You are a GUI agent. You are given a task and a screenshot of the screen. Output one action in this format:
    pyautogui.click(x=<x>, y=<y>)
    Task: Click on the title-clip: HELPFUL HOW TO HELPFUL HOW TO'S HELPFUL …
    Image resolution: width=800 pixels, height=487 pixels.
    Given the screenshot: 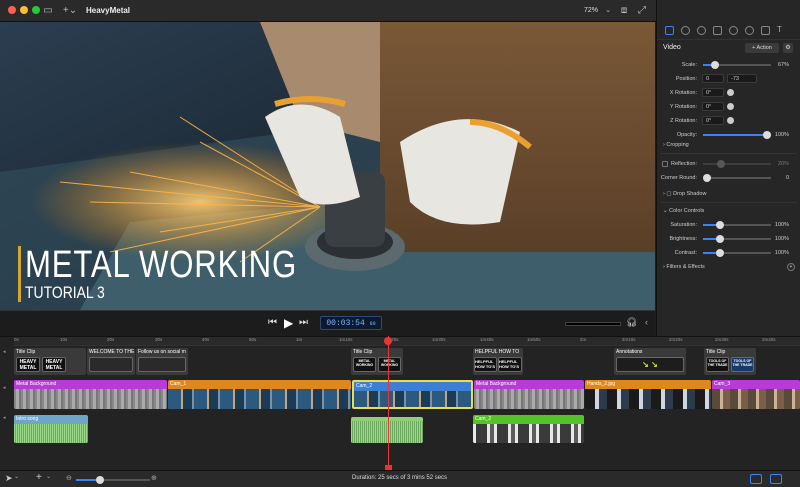 What is the action you would take?
    pyautogui.click(x=498, y=361)
    